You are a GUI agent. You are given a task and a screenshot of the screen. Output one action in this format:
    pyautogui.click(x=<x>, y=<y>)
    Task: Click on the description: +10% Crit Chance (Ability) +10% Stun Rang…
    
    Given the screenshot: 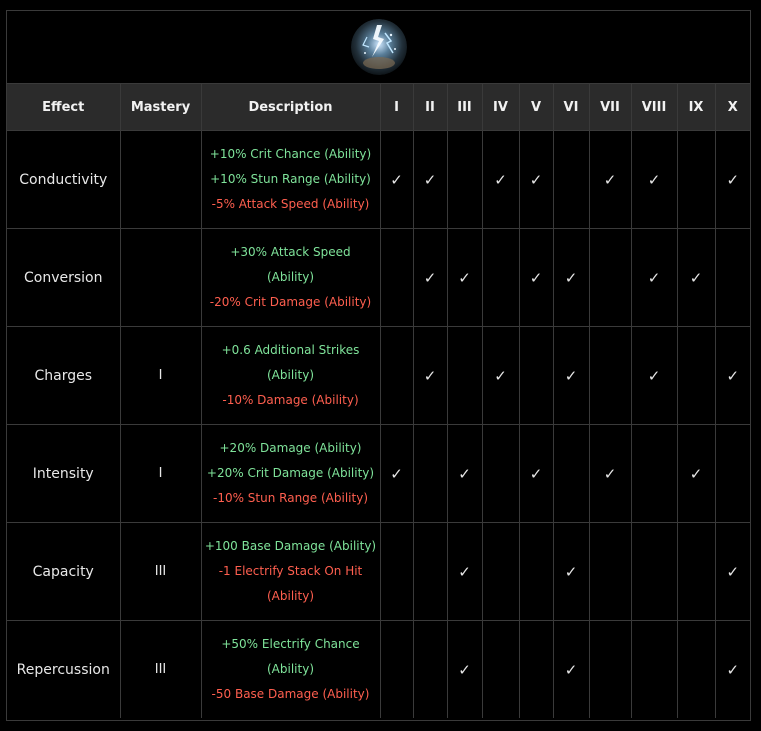 What is the action you would take?
    pyautogui.click(x=290, y=179)
    